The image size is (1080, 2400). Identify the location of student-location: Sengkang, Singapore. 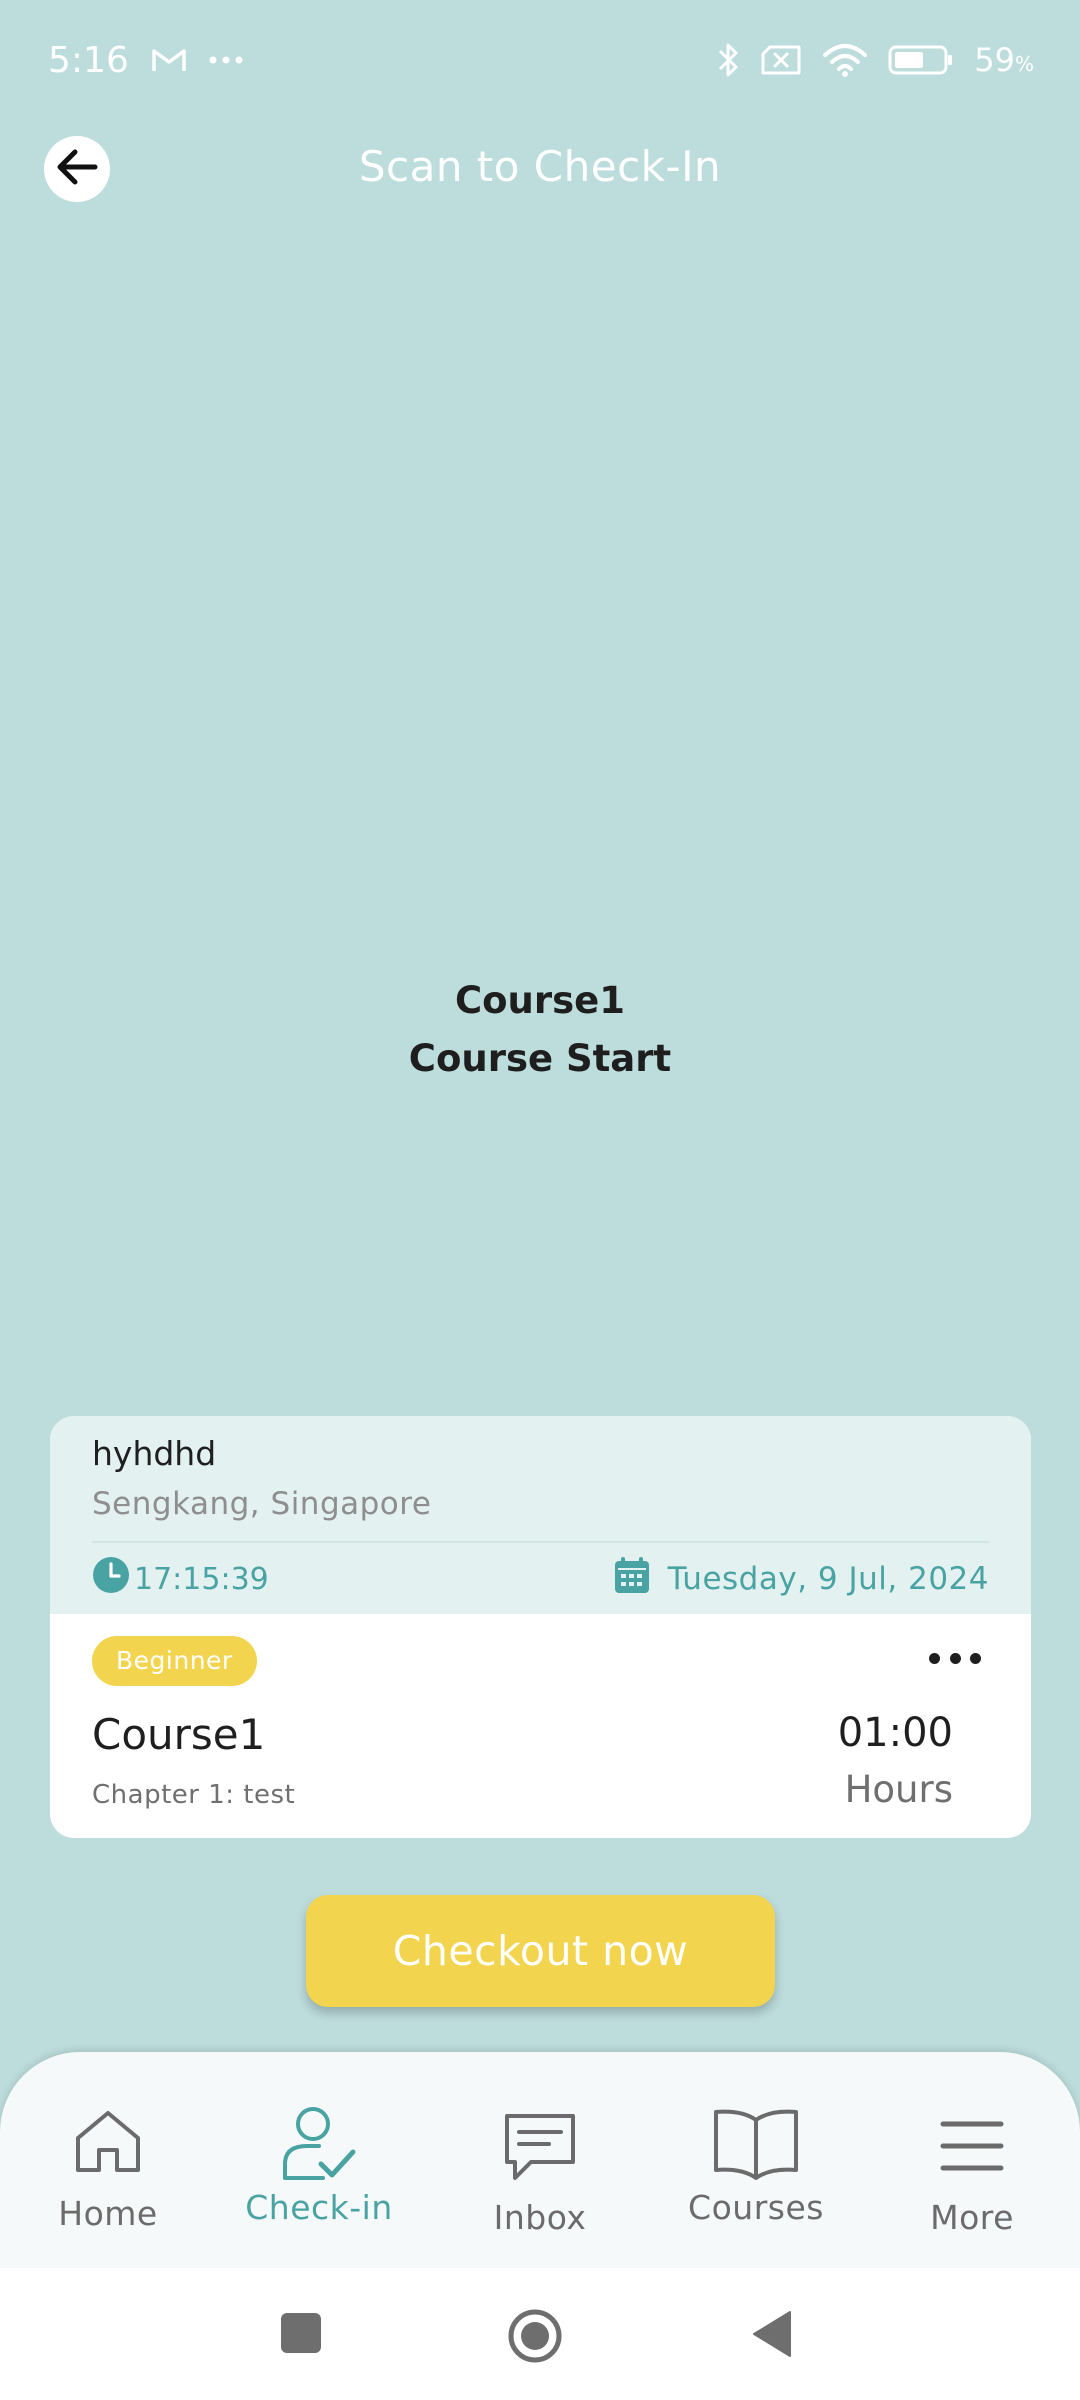
(262, 1504).